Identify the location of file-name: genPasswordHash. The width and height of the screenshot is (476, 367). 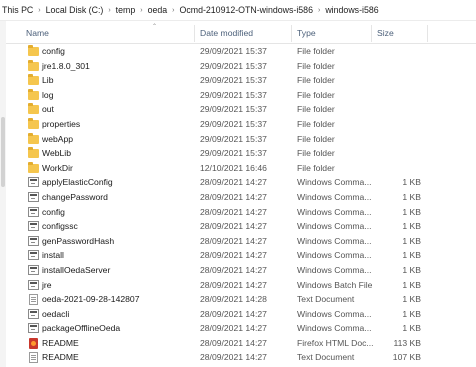
(78, 240).